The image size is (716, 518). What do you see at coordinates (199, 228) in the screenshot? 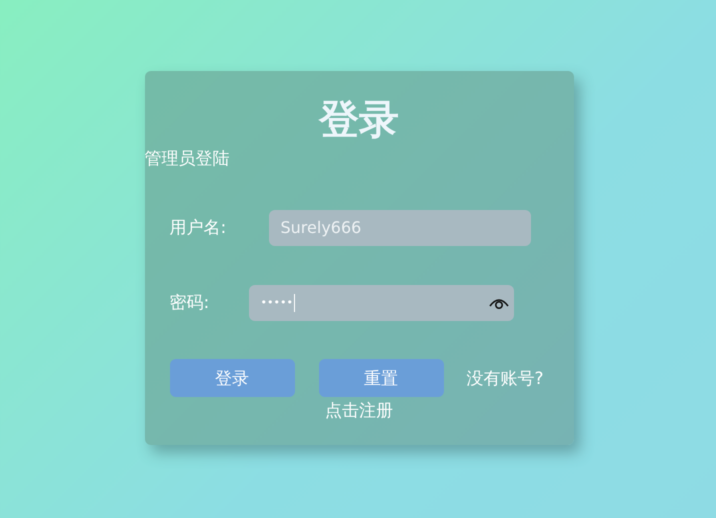
I see `field-label: 用户名:` at bounding box center [199, 228].